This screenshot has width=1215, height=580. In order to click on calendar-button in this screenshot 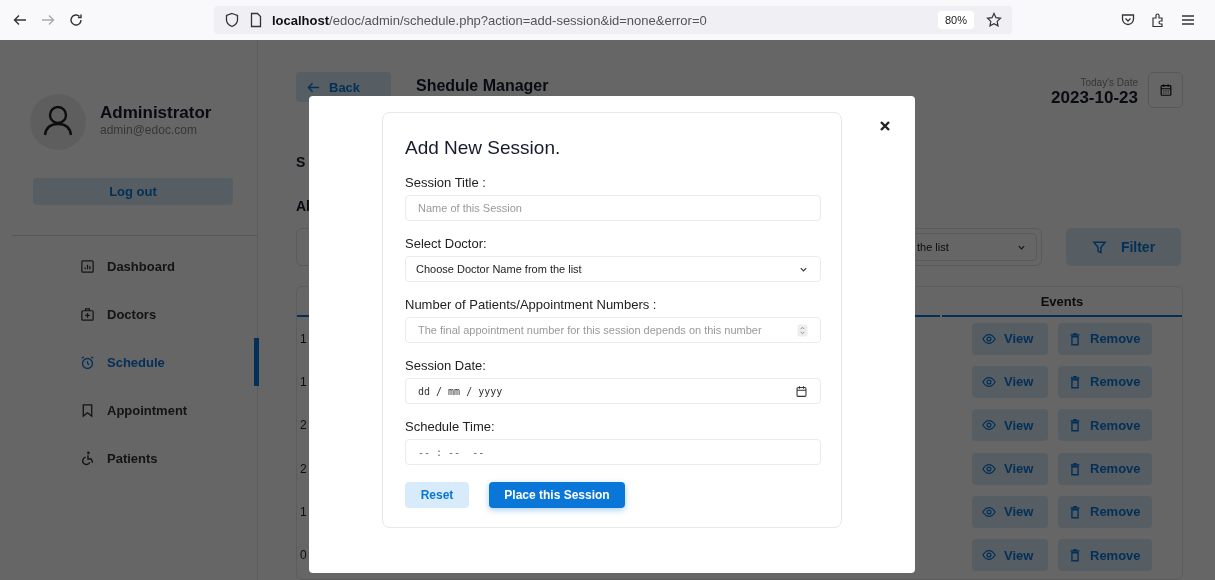, I will do `click(1165, 90)`.